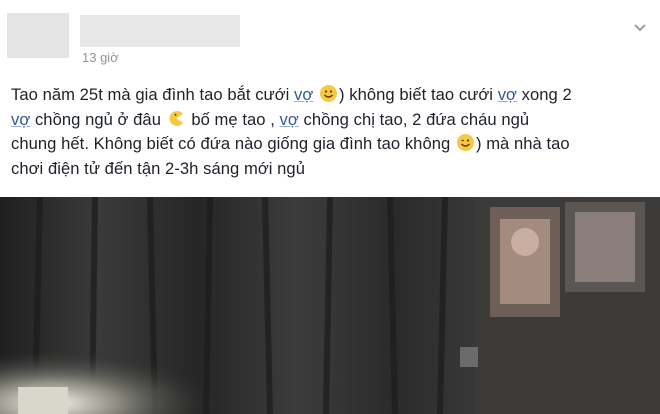 This screenshot has height=414, width=660. What do you see at coordinates (233, 119) in the screenshot?
I see `text-segment: bố mẹ tao ,` at bounding box center [233, 119].